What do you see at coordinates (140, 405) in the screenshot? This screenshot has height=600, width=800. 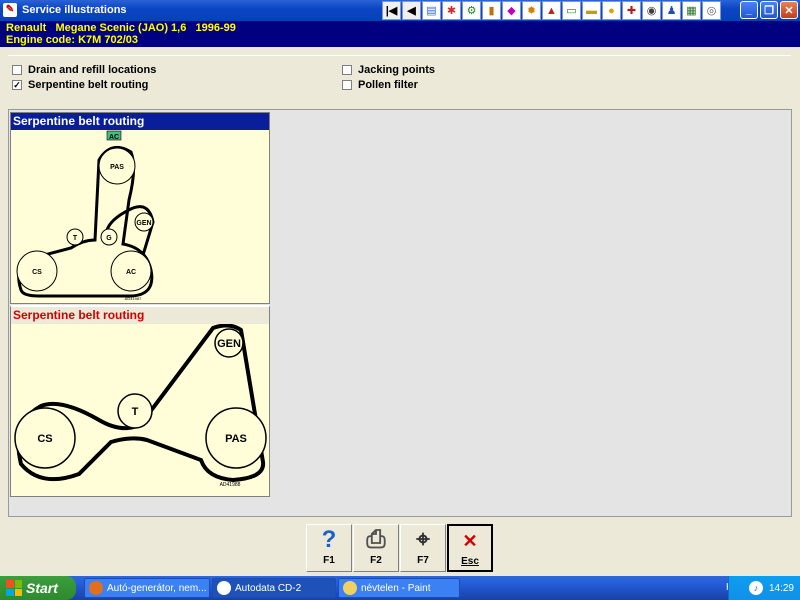 I see `belt-diagram-2: GEN T CS PAS AD41988` at bounding box center [140, 405].